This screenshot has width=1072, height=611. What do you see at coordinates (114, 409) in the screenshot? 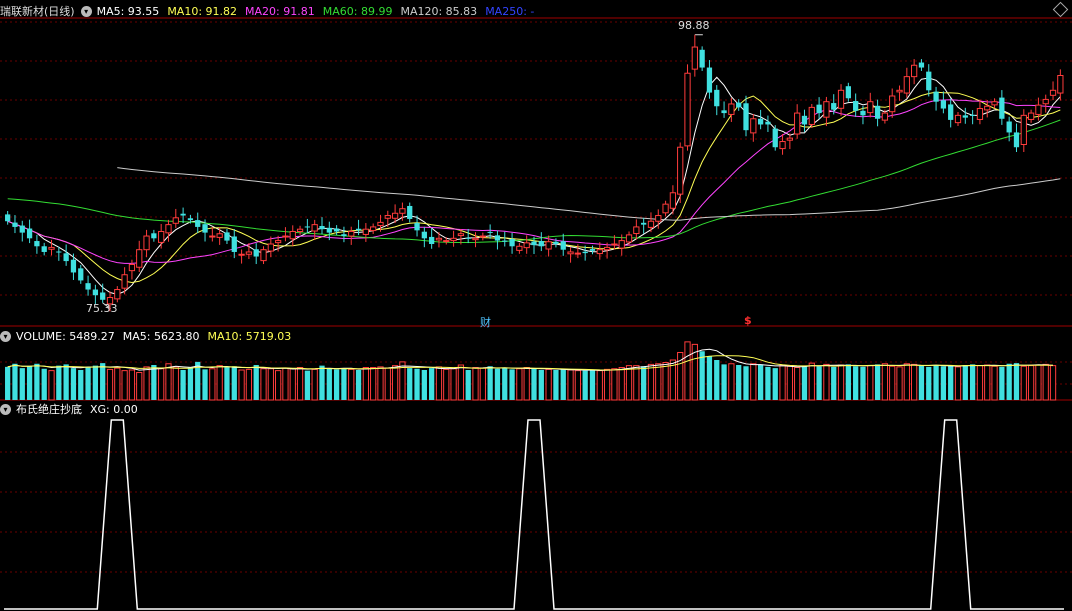
I see `xg-value: XG: 0.00` at bounding box center [114, 409].